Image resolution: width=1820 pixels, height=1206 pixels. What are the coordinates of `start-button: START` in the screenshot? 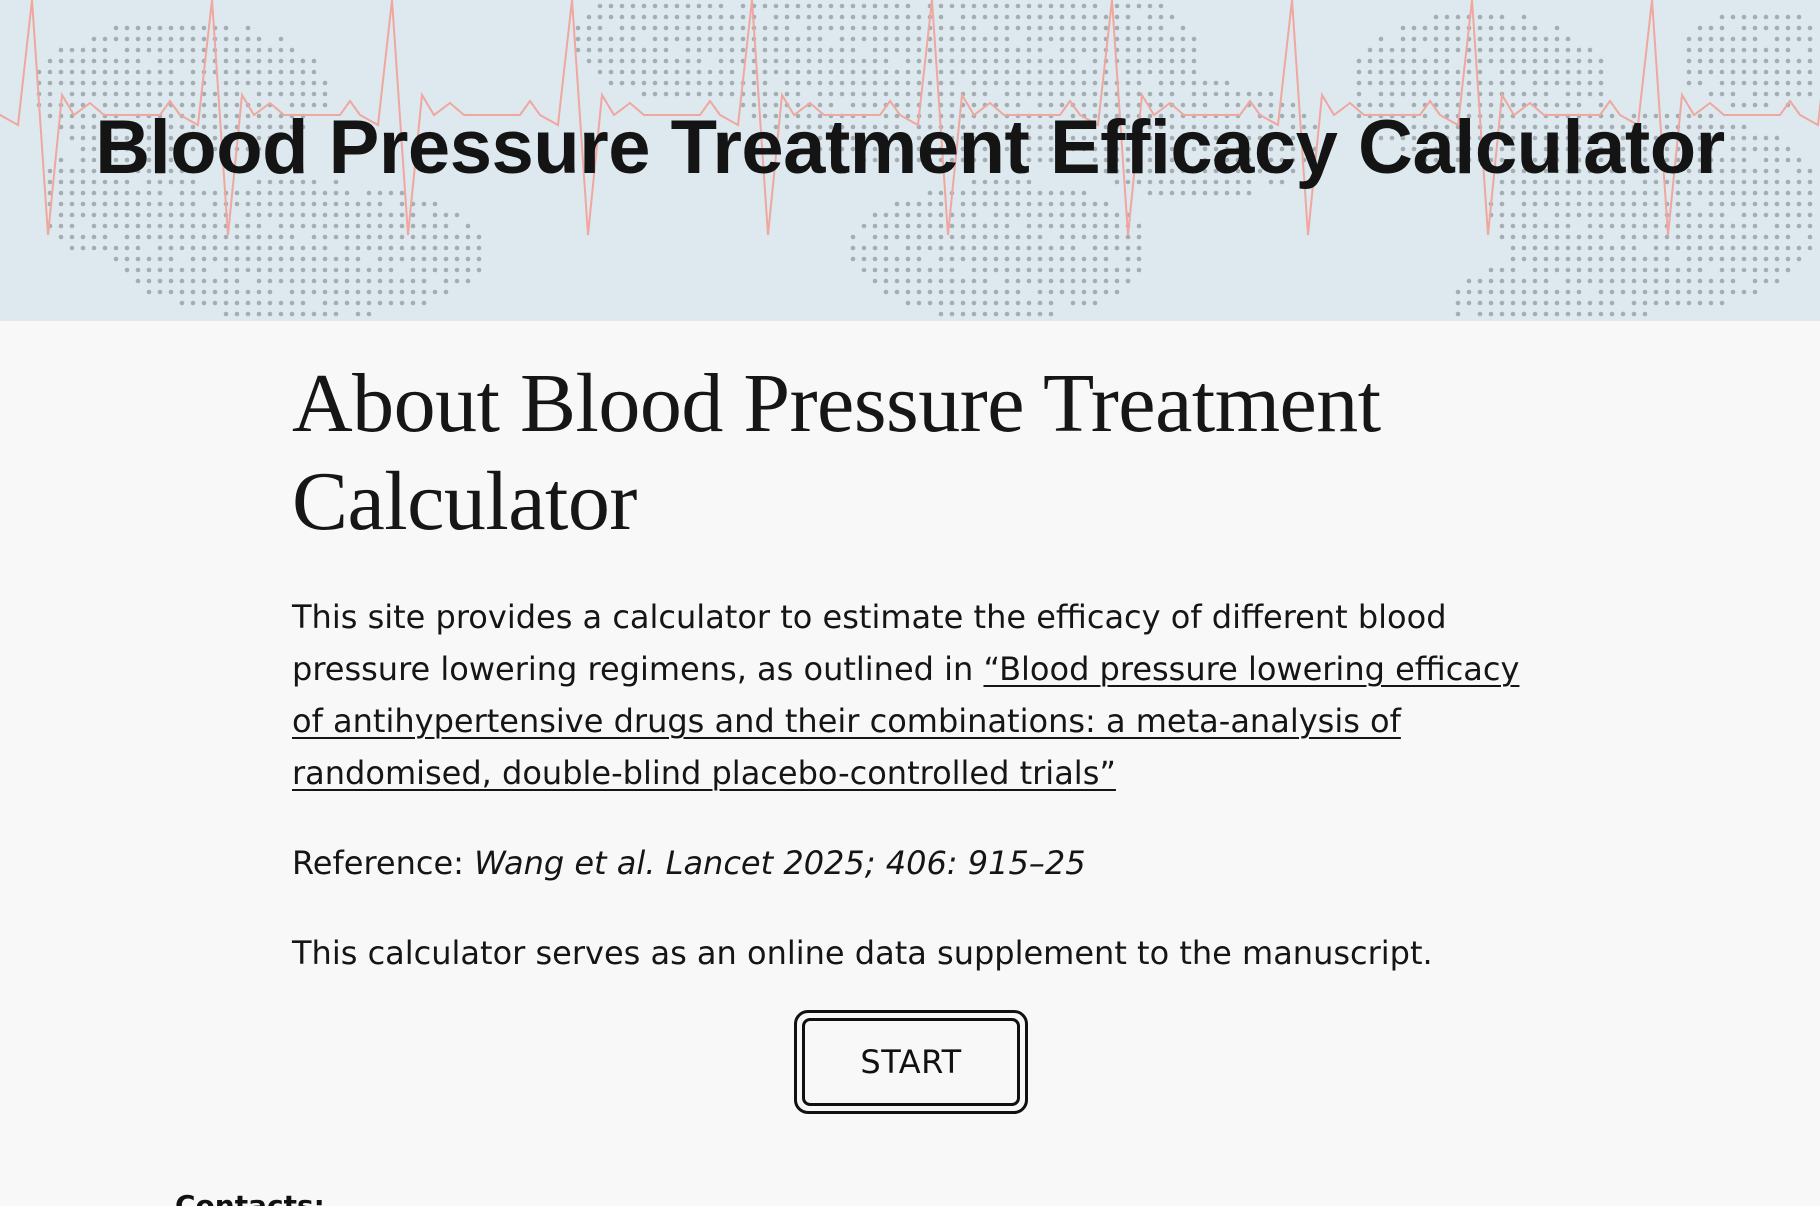 It's located at (911, 1062).